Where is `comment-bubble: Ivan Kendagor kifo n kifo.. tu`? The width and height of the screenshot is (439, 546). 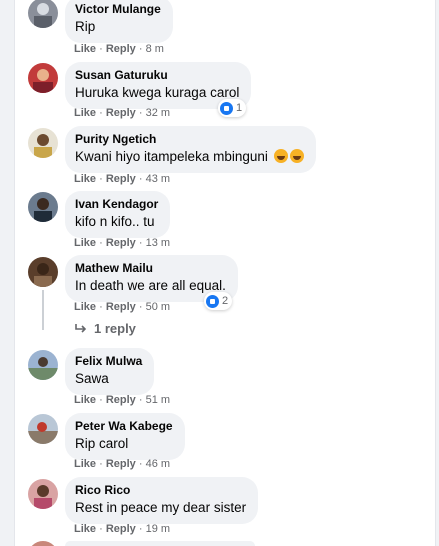 comment-bubble: Ivan Kendagor kifo n kifo.. tu is located at coordinates (118, 214).